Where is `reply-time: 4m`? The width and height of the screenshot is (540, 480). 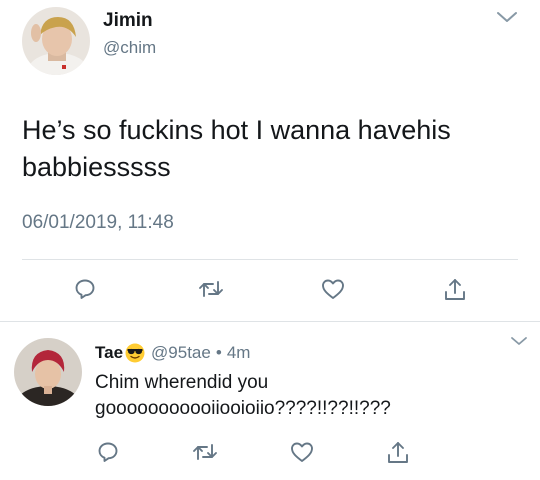 reply-time: 4m is located at coordinates (239, 353).